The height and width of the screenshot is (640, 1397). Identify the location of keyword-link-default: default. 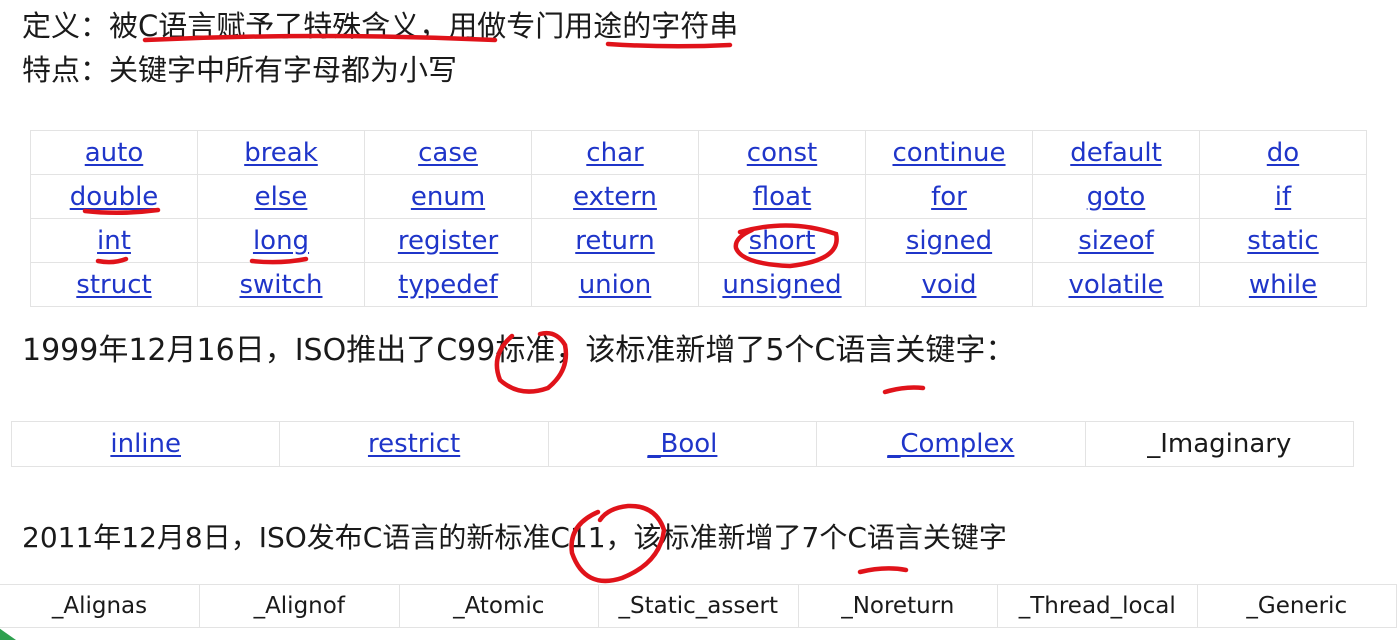
(1115, 153).